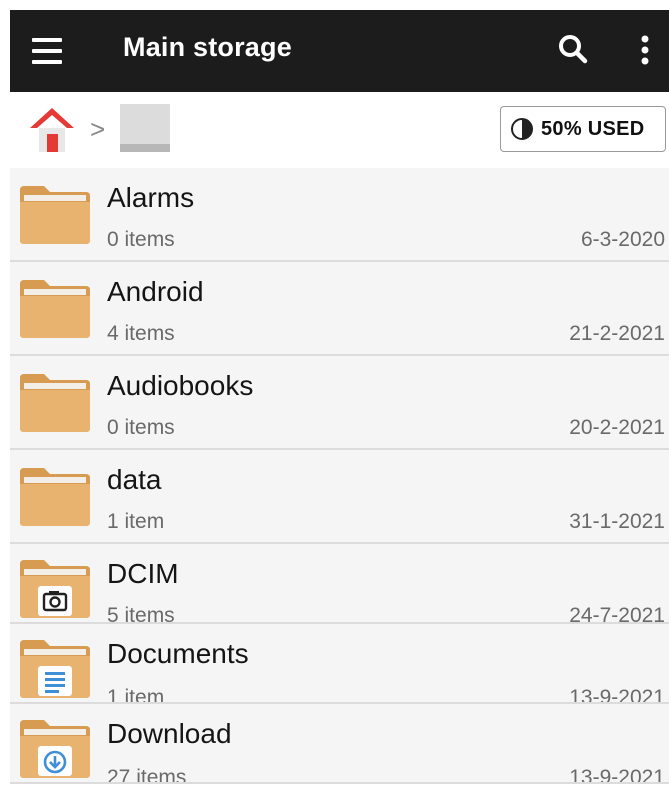 The width and height of the screenshot is (669, 790). Describe the element at coordinates (622, 239) in the screenshot. I see `modified-date: 6-3-2020` at that location.